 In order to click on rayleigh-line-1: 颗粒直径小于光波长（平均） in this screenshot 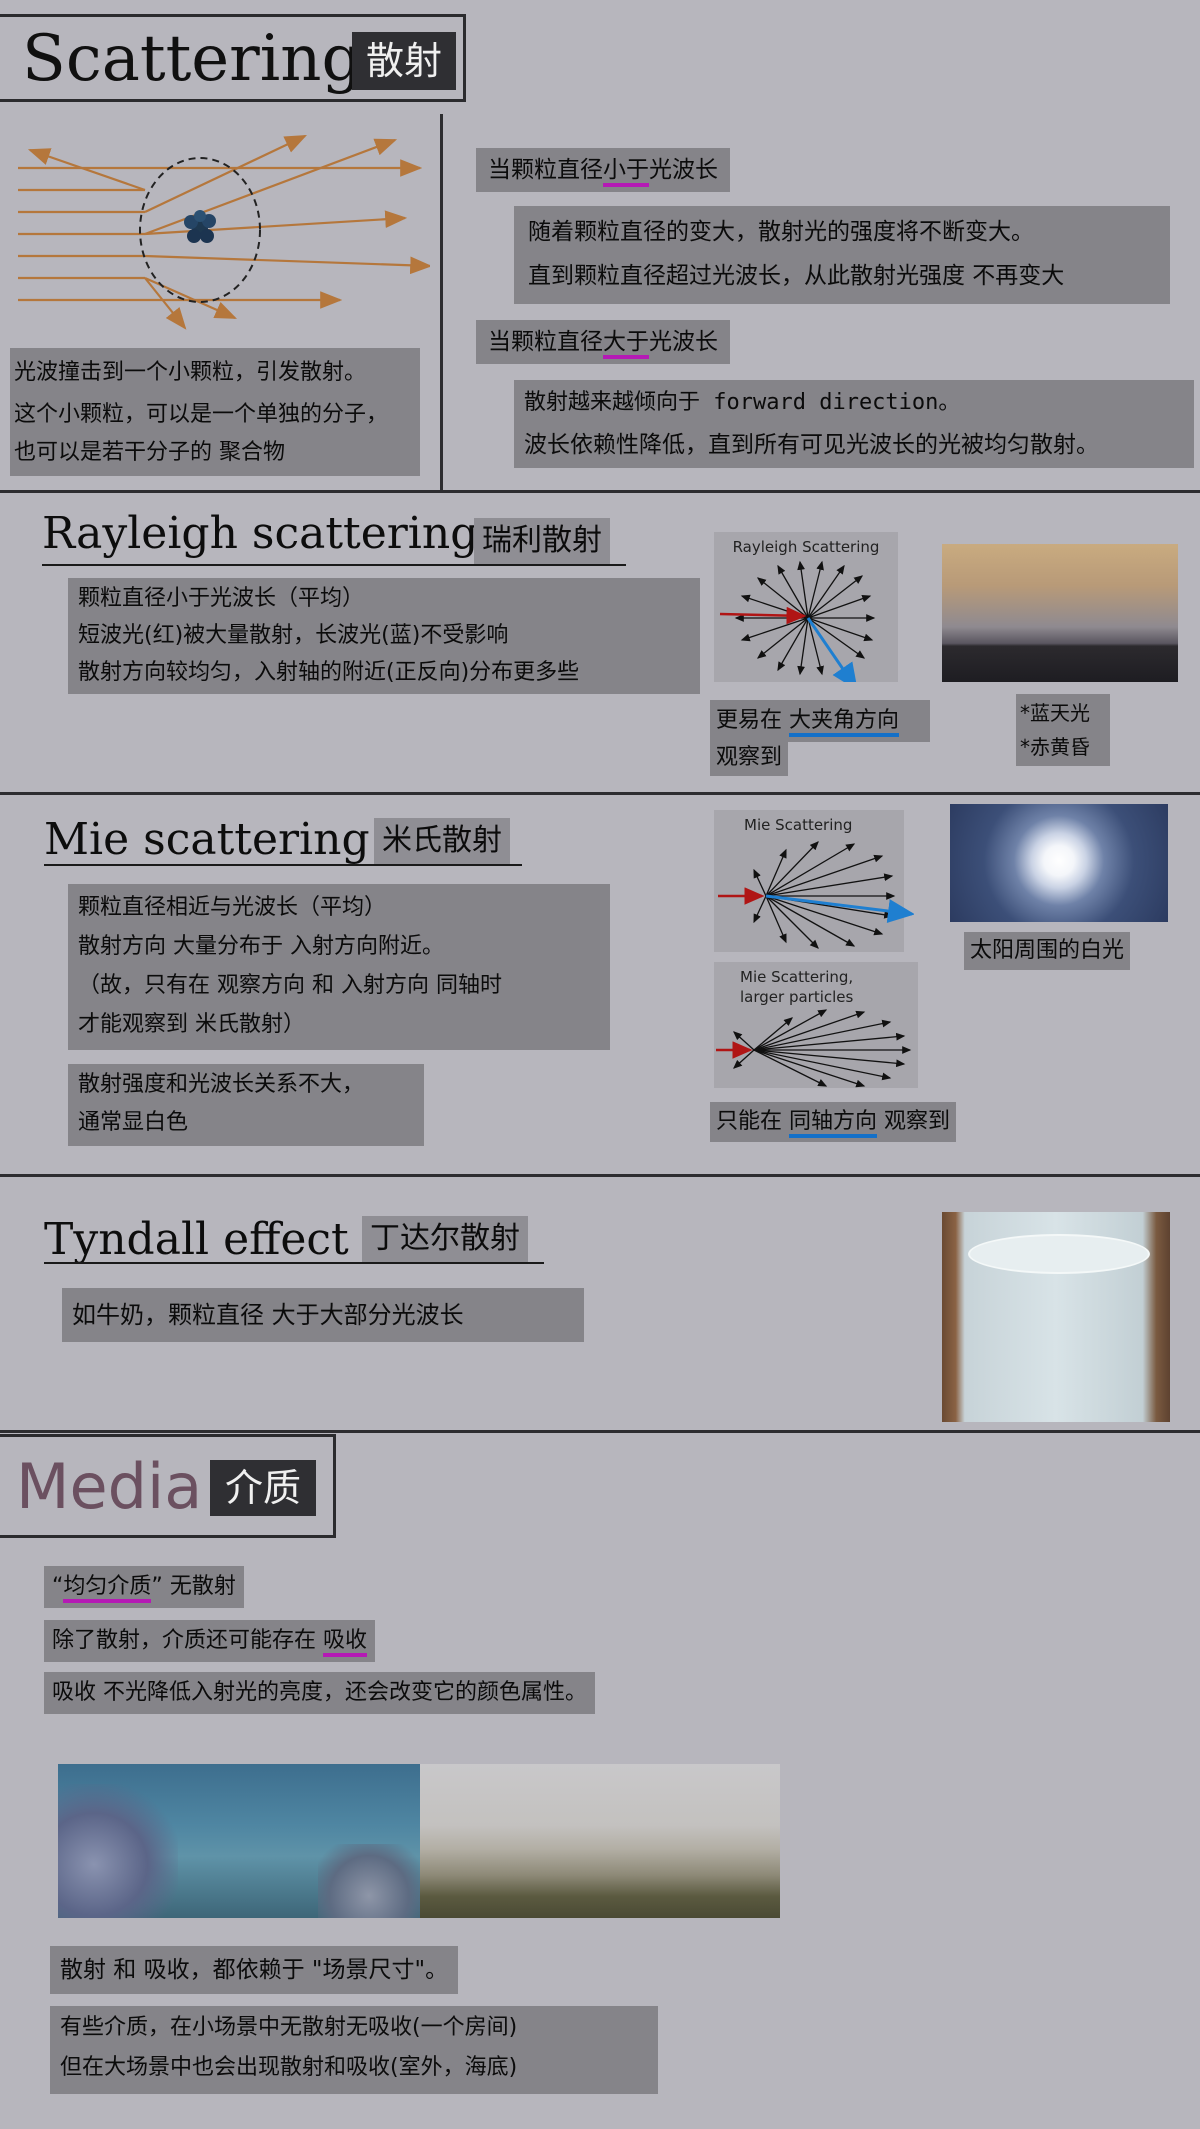, I will do `click(221, 598)`.